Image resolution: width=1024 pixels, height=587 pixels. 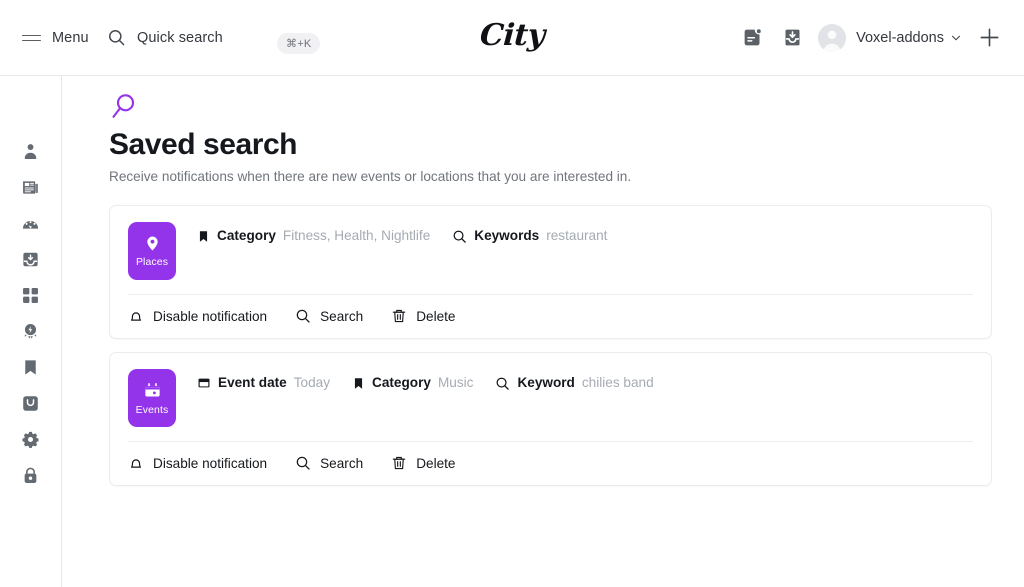 I want to click on filter-item: Category Music, so click(x=412, y=383).